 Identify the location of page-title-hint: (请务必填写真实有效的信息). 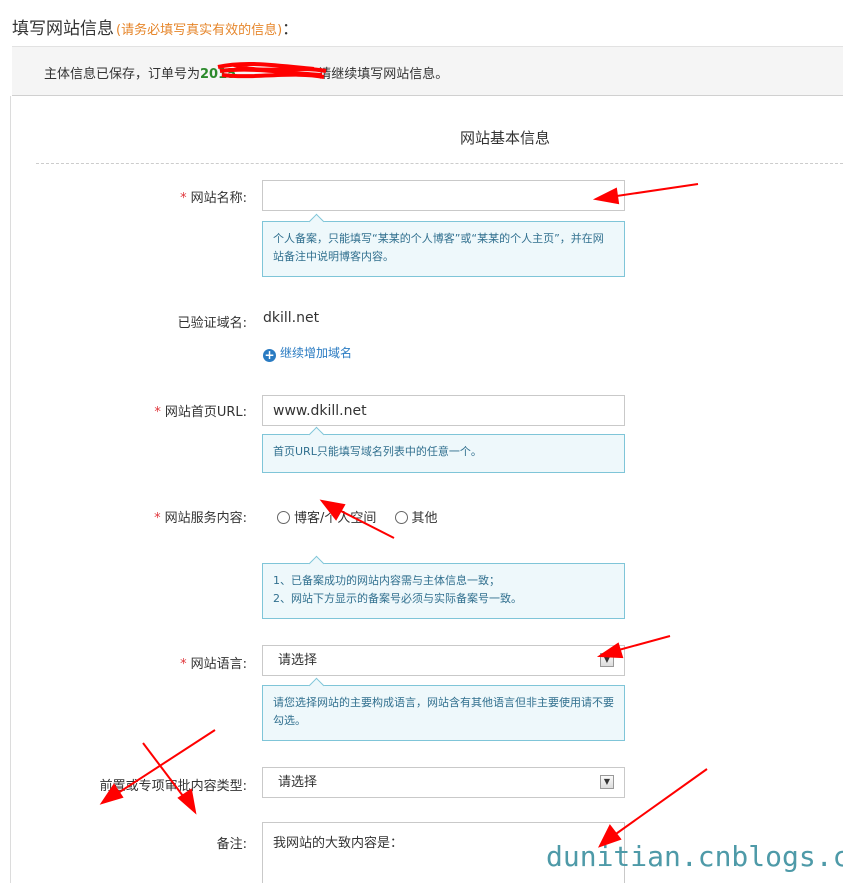
(199, 30).